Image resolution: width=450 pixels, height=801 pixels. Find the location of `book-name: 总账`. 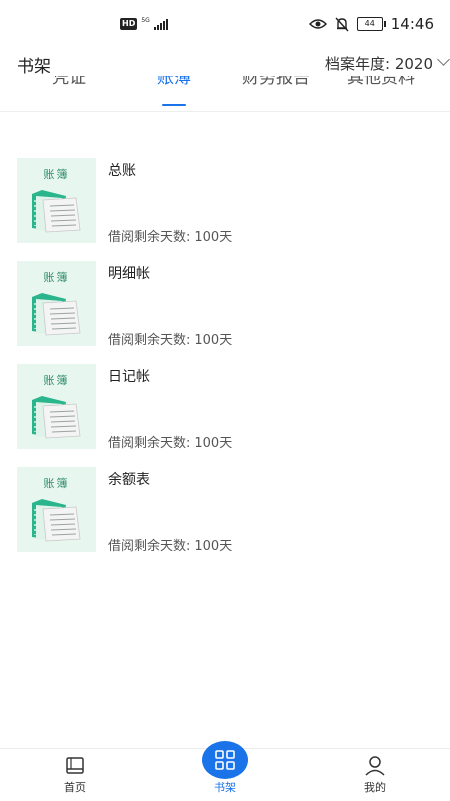

book-name: 总账 is located at coordinates (122, 171).